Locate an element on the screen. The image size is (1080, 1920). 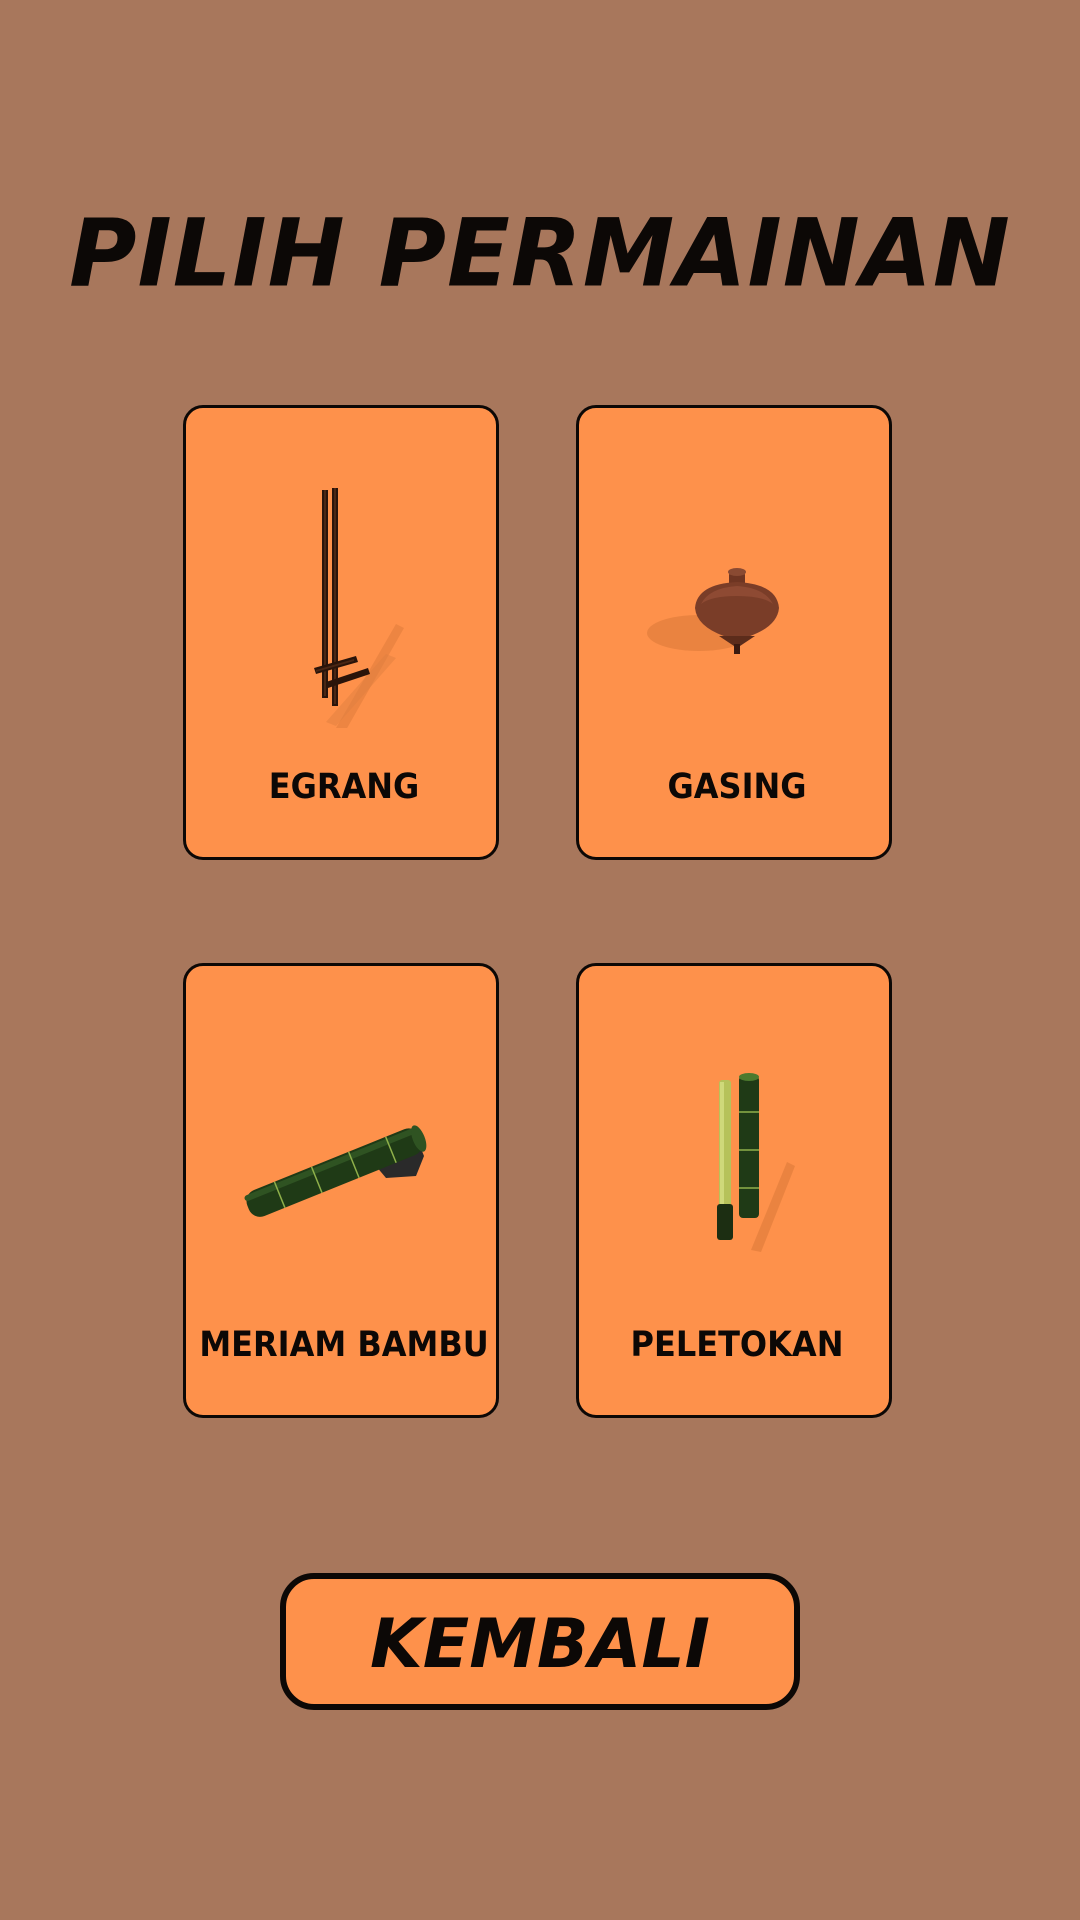
spinning-top-icon is located at coordinates (713, 611).